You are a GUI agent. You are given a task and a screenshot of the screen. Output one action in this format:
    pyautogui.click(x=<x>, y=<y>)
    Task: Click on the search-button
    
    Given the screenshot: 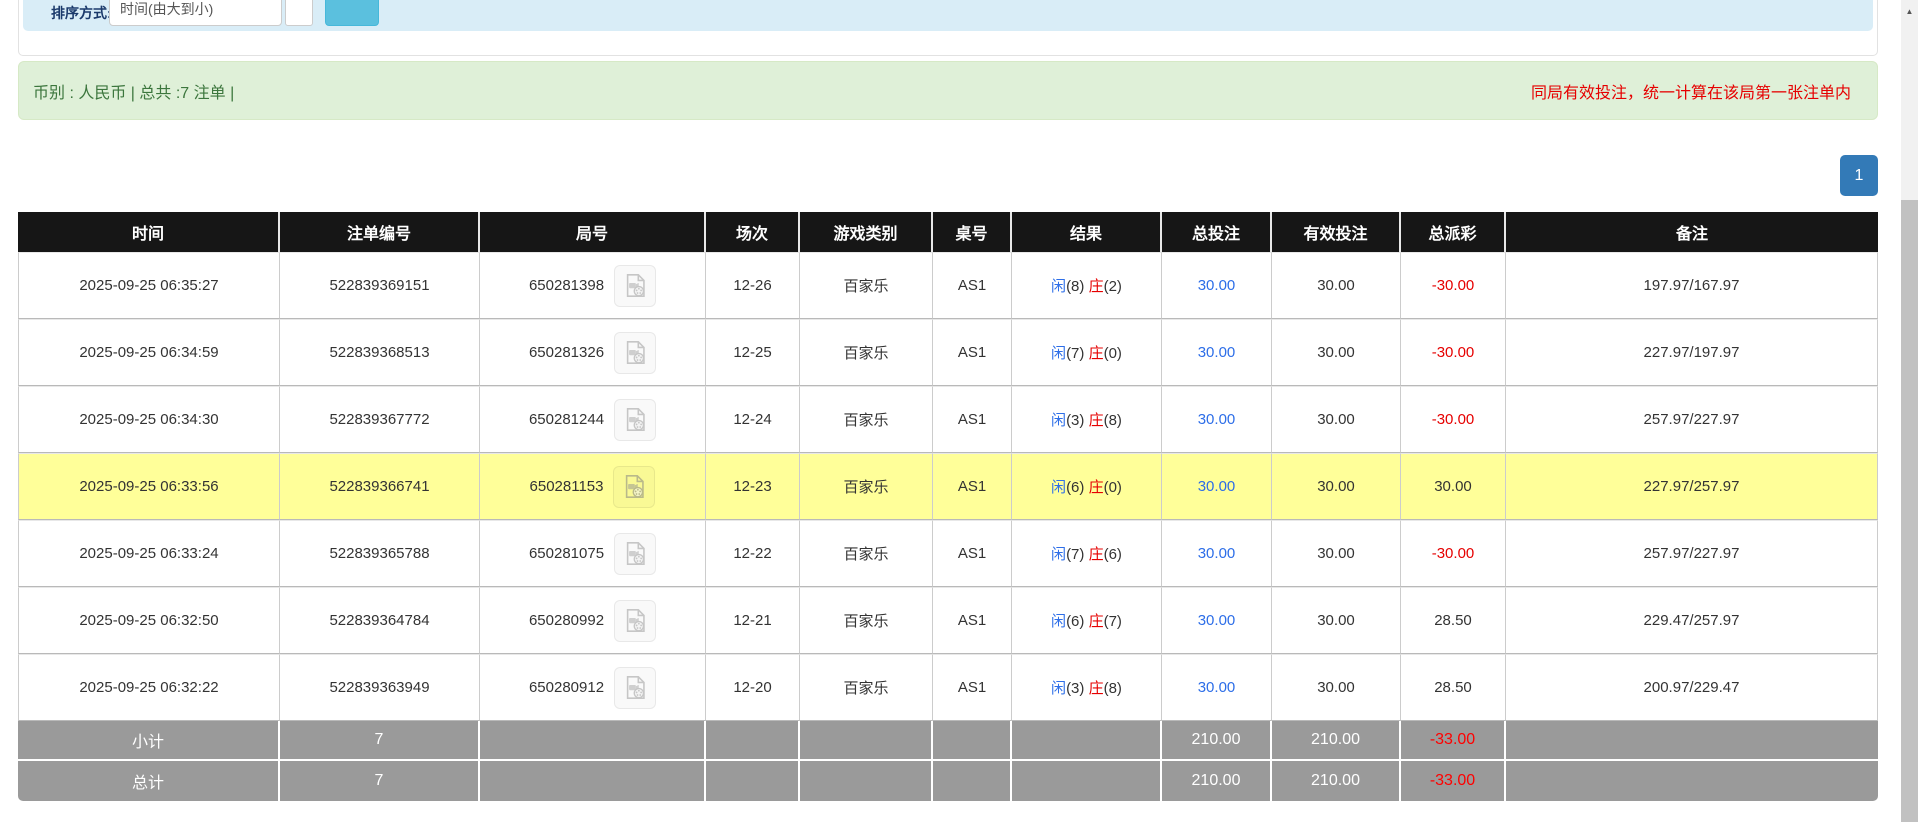 What is the action you would take?
    pyautogui.click(x=352, y=13)
    